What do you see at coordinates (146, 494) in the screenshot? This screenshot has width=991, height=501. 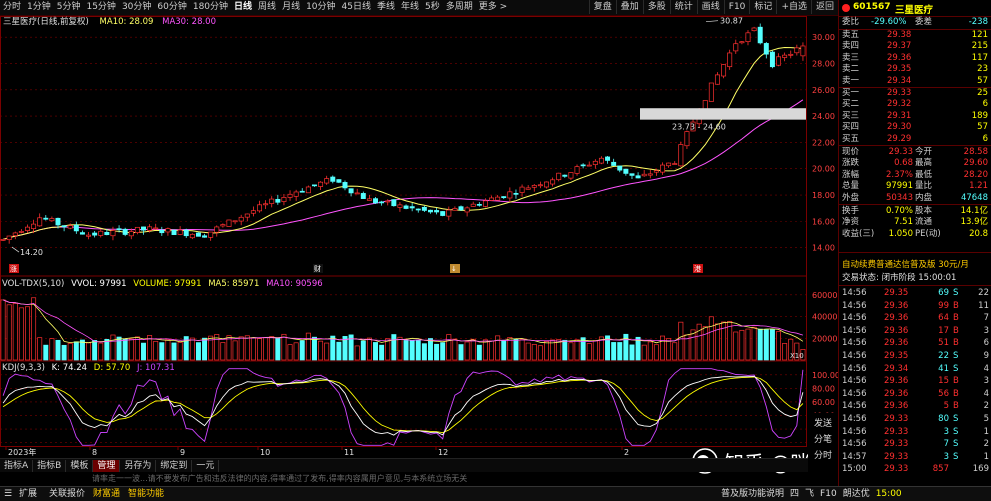 I see `smart-function-button: 智能功能` at bounding box center [146, 494].